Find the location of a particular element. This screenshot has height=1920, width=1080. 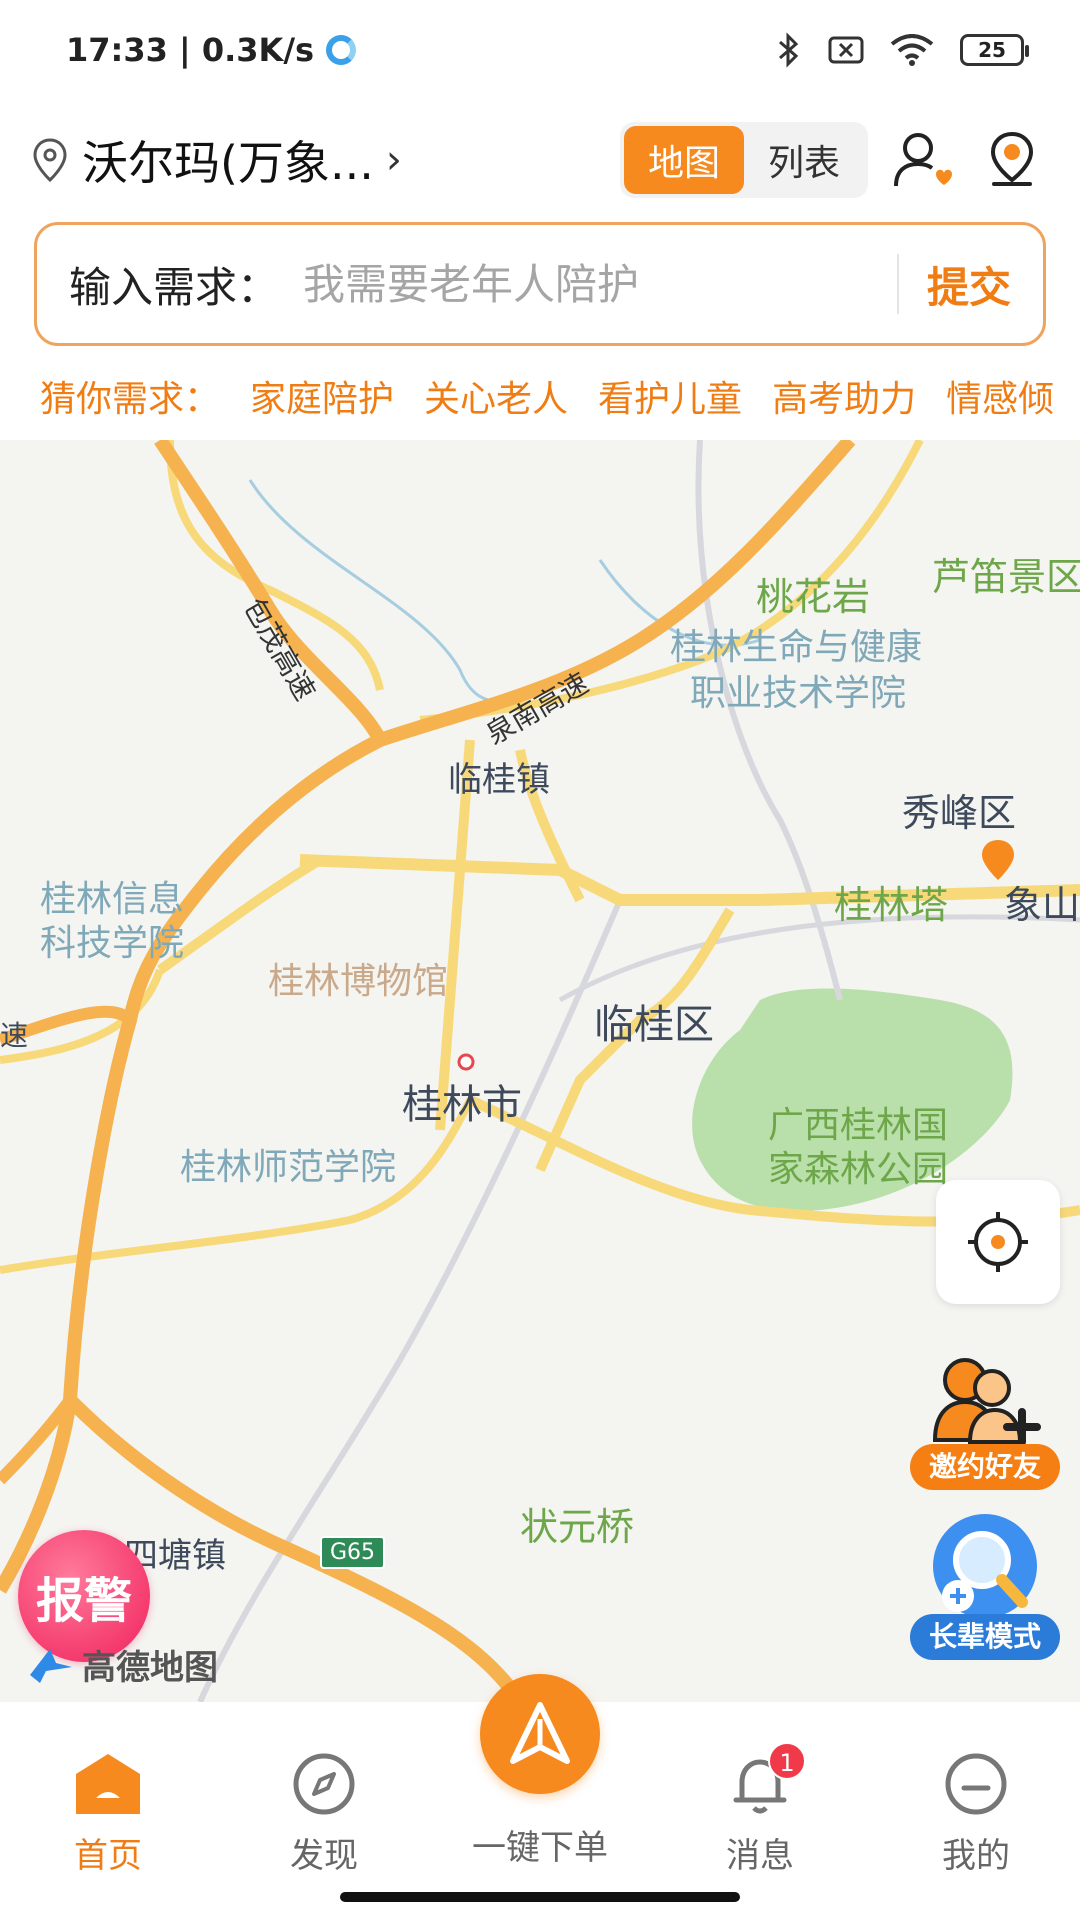

map-pin-icon is located at coordinates (1012, 158).